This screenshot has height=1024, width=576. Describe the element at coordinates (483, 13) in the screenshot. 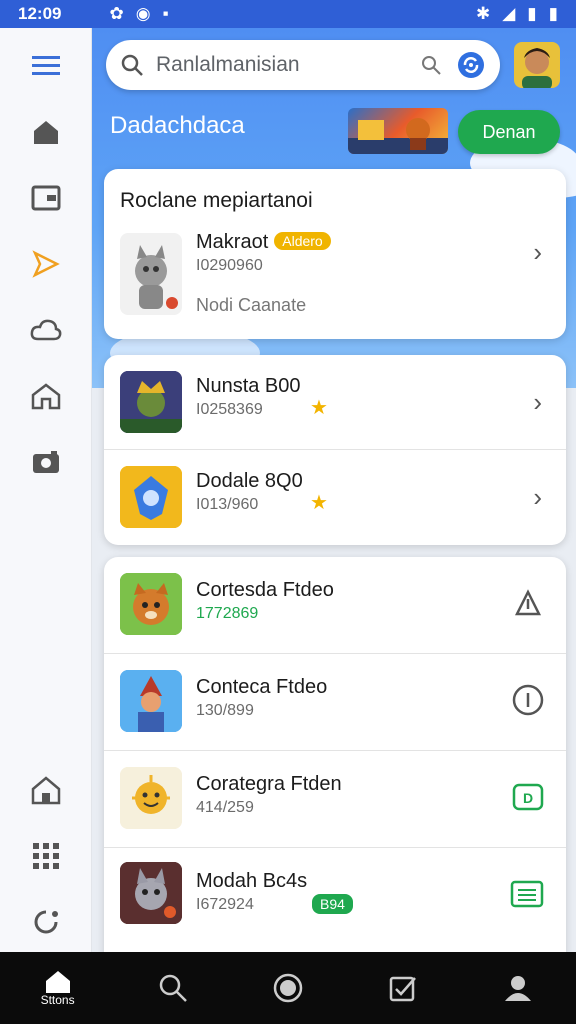

I see `bluetooth-icon: ✱` at that location.